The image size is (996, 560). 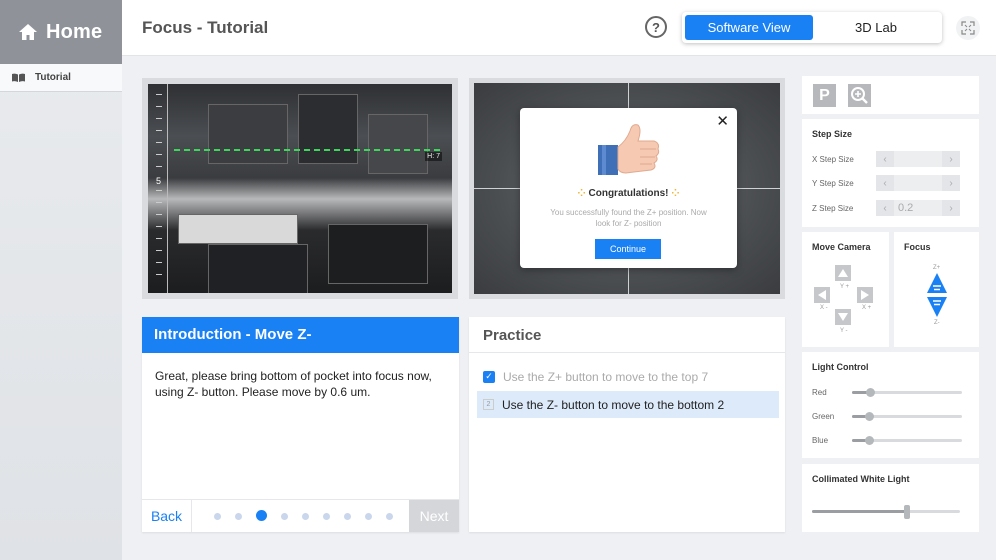 What do you see at coordinates (890, 405) in the screenshot?
I see `light-control-panel: Light Control Red Green Blue` at bounding box center [890, 405].